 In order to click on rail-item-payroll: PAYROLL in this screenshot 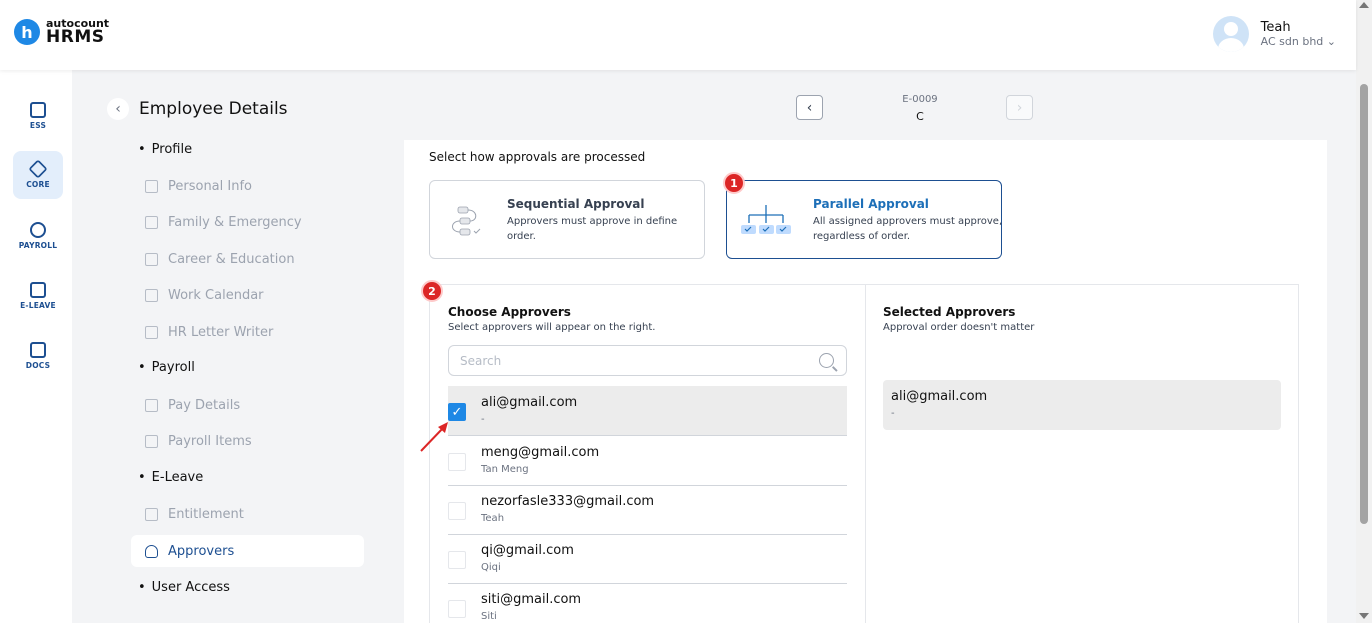, I will do `click(38, 236)`.